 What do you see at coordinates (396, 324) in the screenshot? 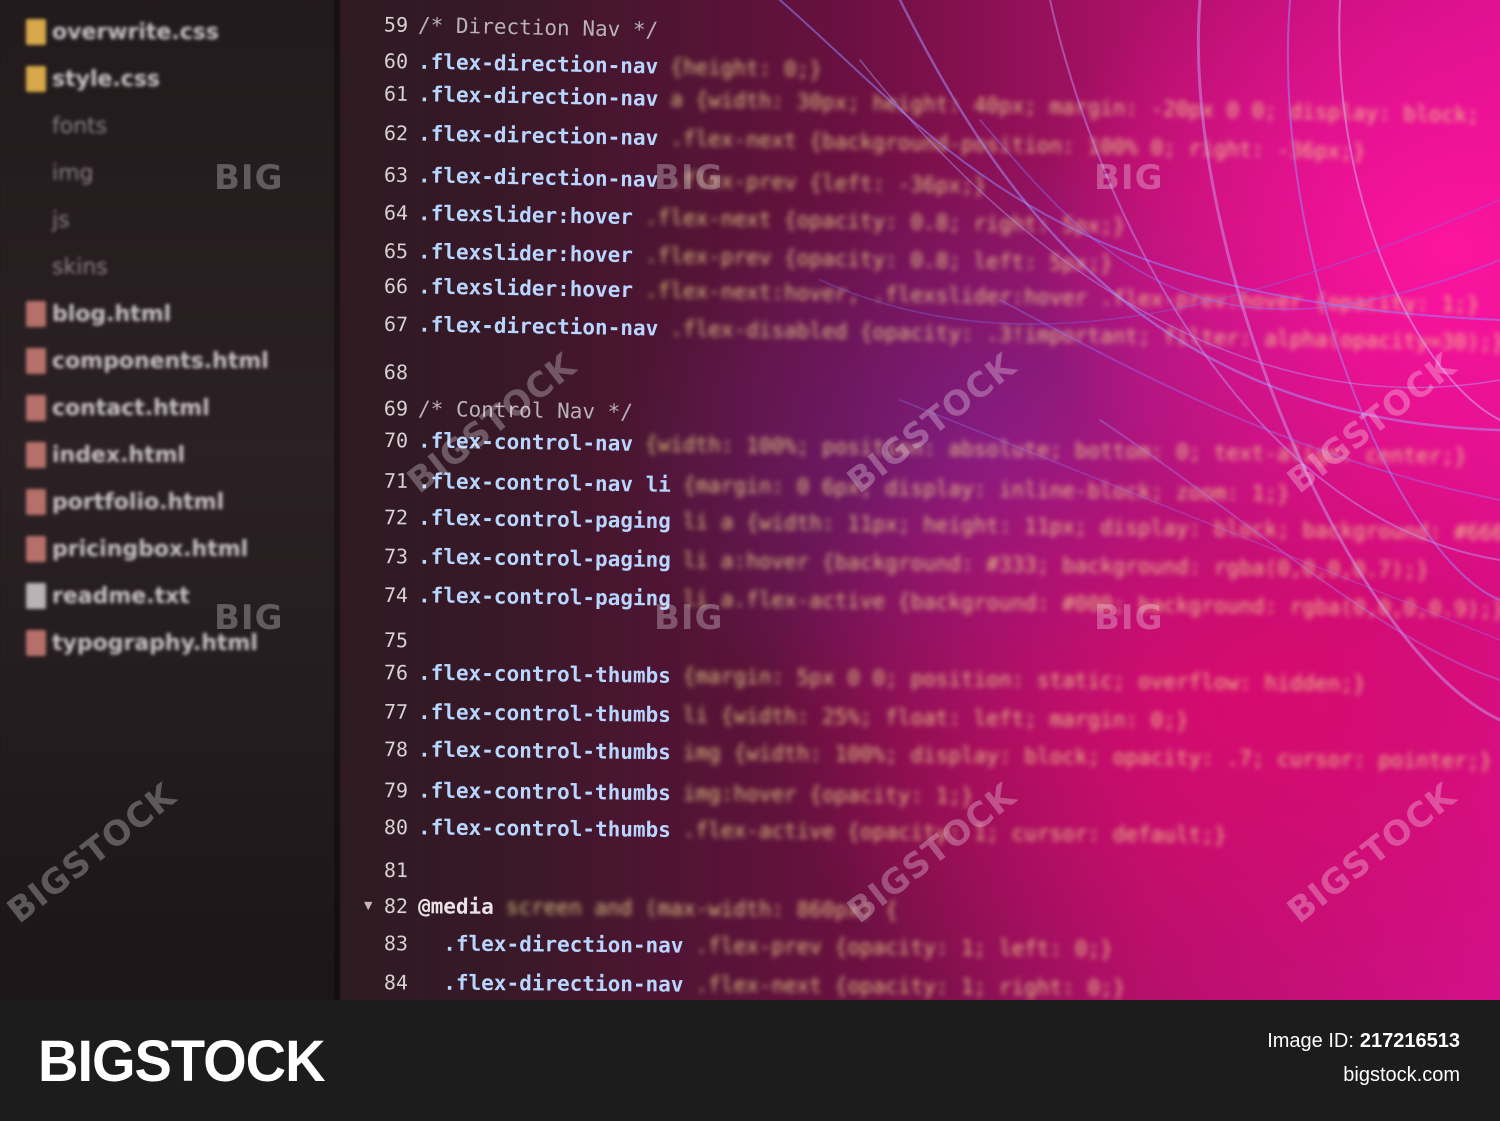
I see `line-number: 67` at bounding box center [396, 324].